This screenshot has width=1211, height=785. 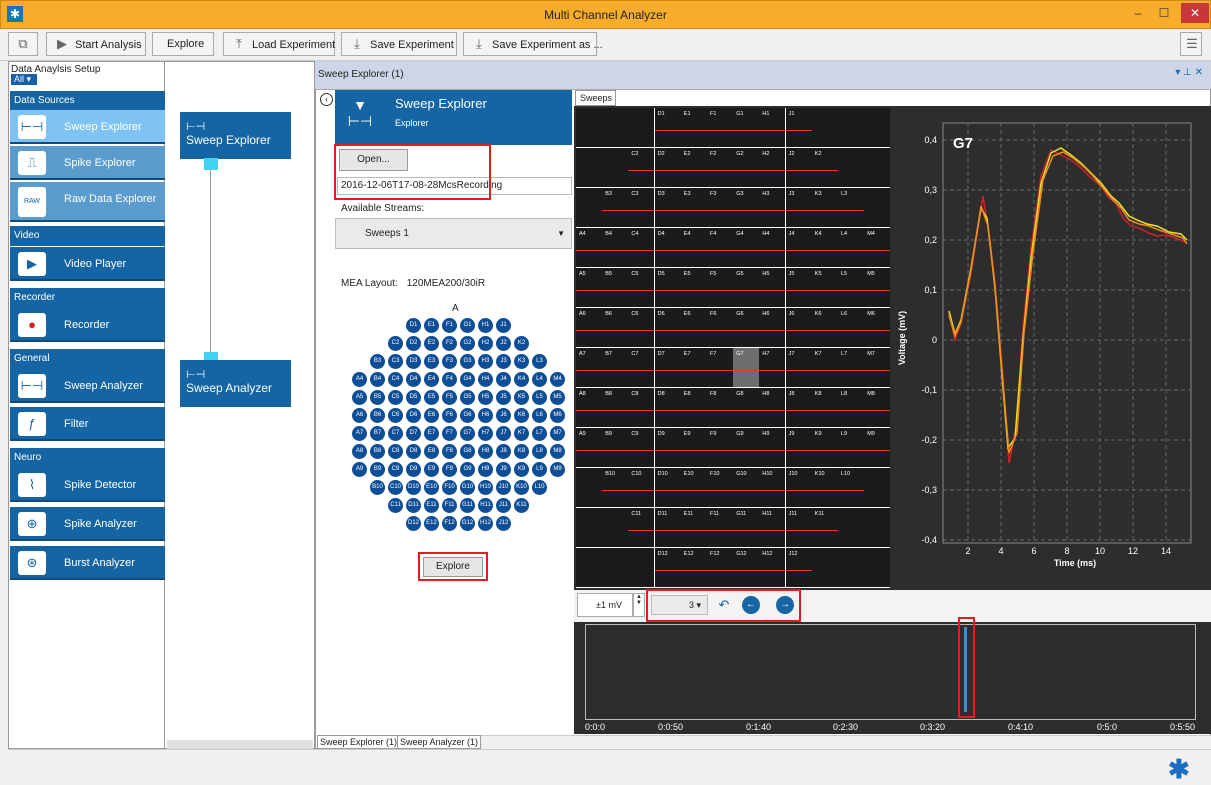 What do you see at coordinates (746, 567) in the screenshot?
I see `channel-cell-g12: G12` at bounding box center [746, 567].